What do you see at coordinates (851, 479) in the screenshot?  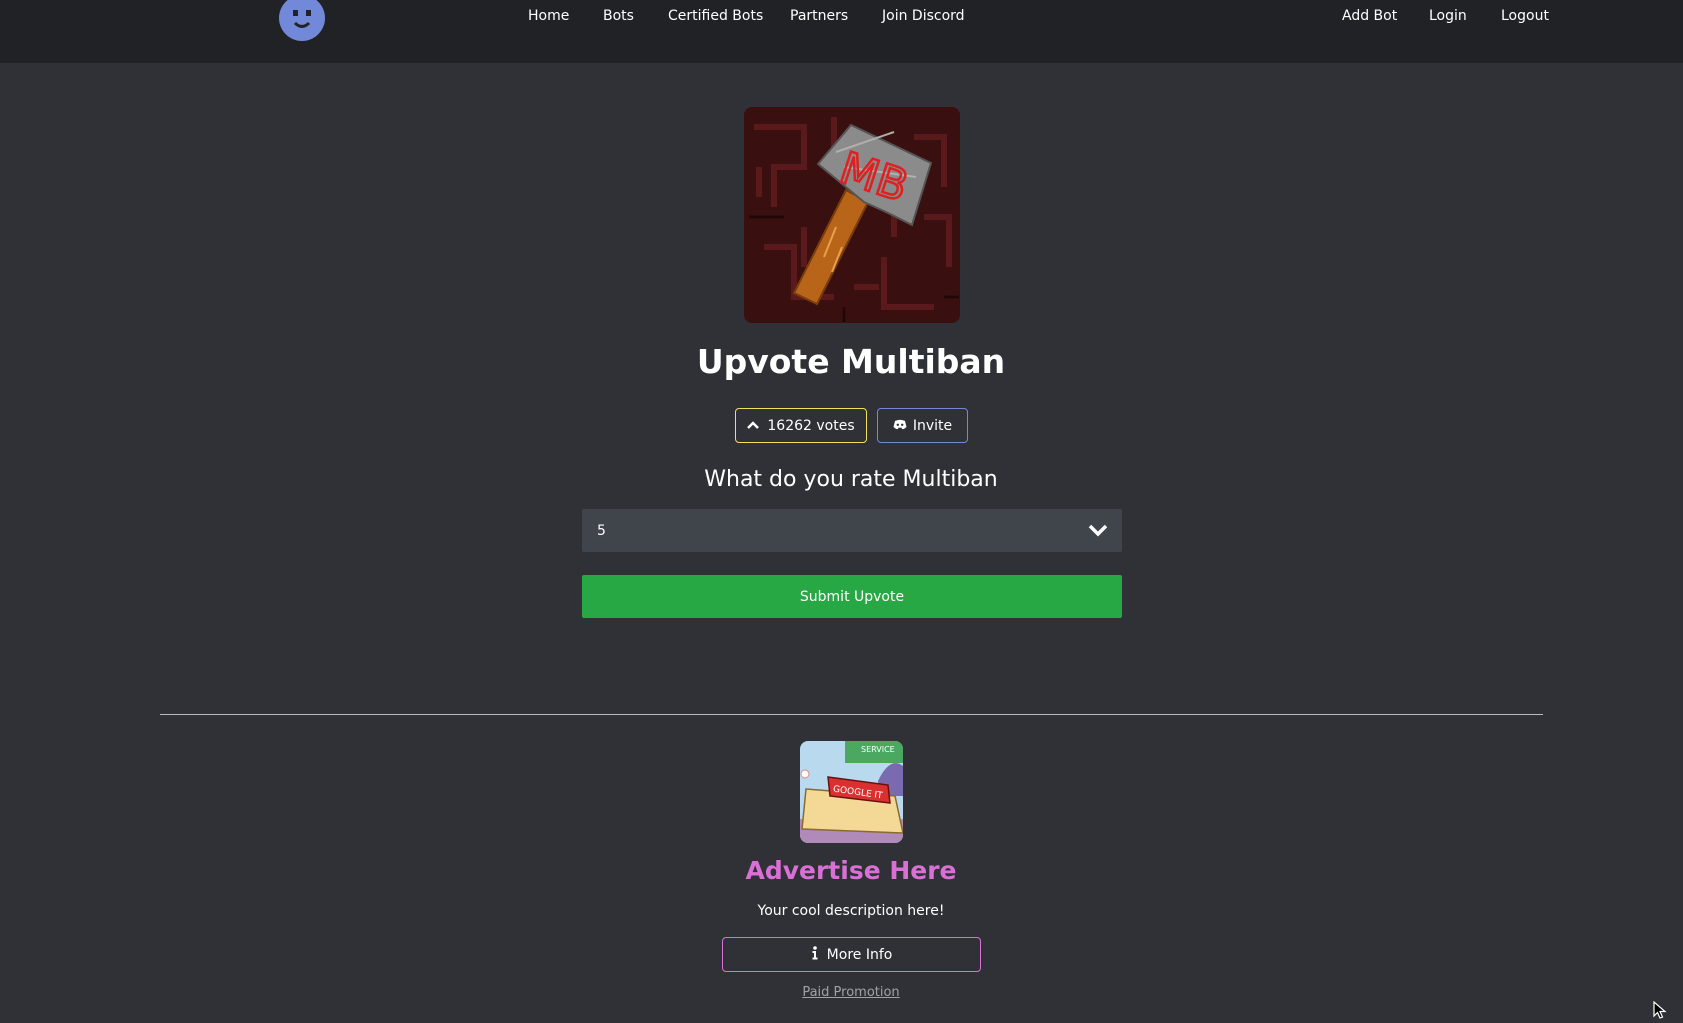 I see `rate-heading: What do you rate Multiban` at bounding box center [851, 479].